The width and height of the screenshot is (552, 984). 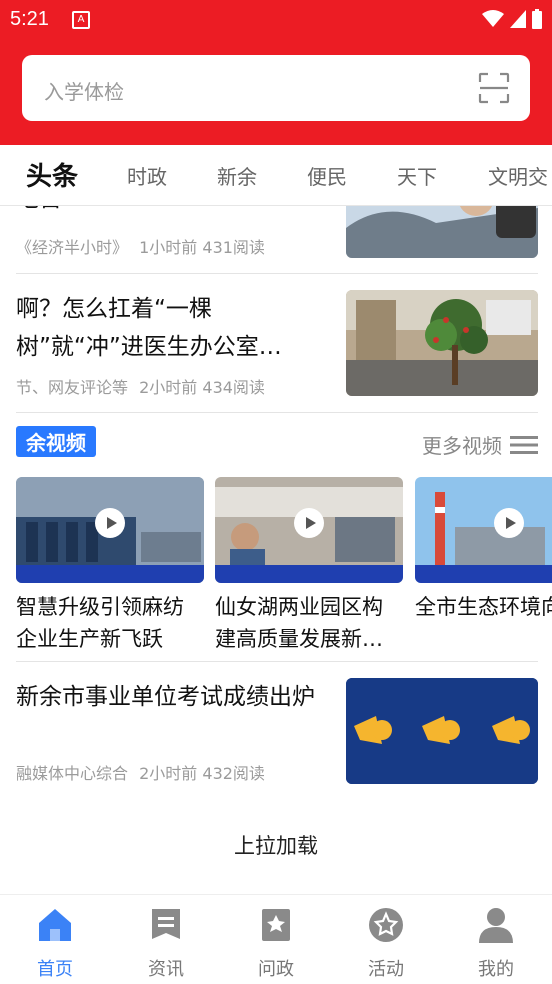 What do you see at coordinates (55, 969) in the screenshot?
I see `nav-home-label: 首页` at bounding box center [55, 969].